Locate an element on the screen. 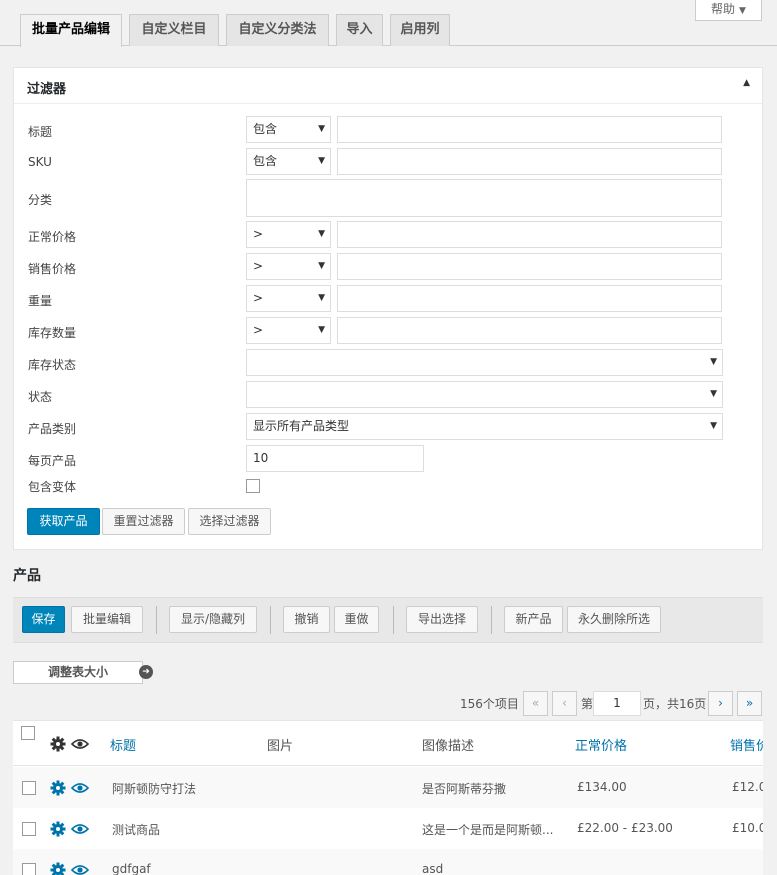 The height and width of the screenshot is (875, 777). products-toolbar: 保存 批量编辑 显示/隐藏列 撤销 重做 导出选择 新产品 永久删除所选 is located at coordinates (388, 620).